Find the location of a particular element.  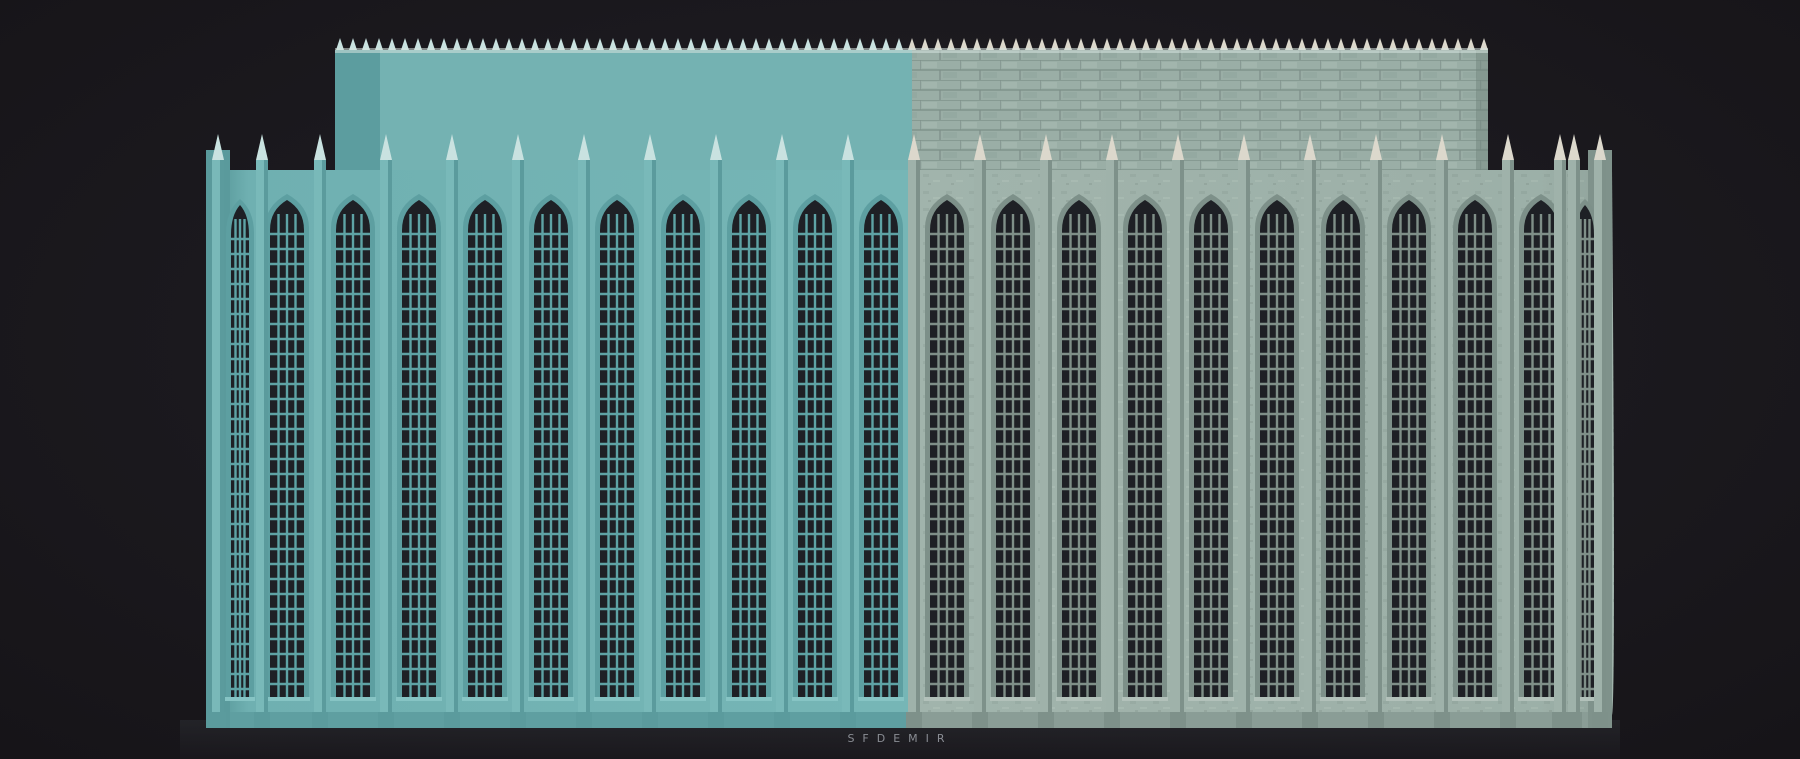

battlement-spikes is located at coordinates (911, 45).